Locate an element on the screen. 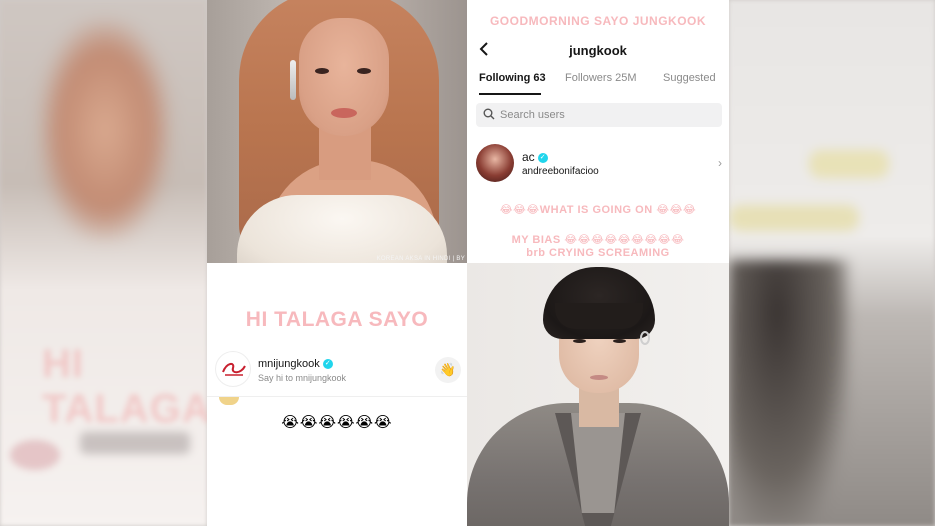 Image resolution: width=935 pixels, height=526 pixels. overlay-caption: 😂😂😂WHAT IS GOING ON 😂😂😂 is located at coordinates (598, 210).